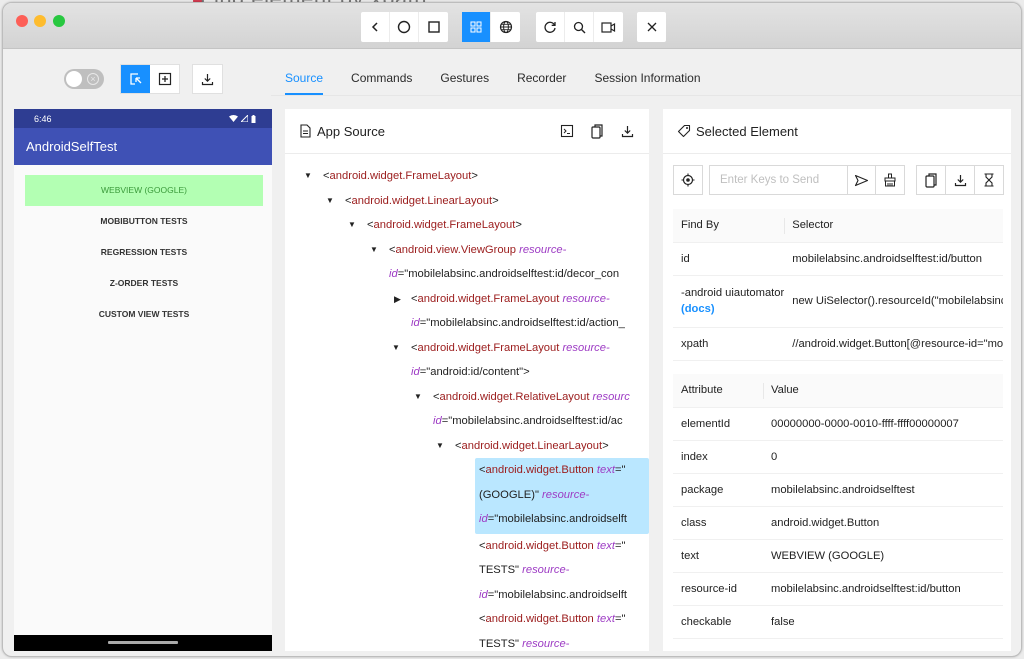  I want to click on value-header: Value, so click(883, 391).